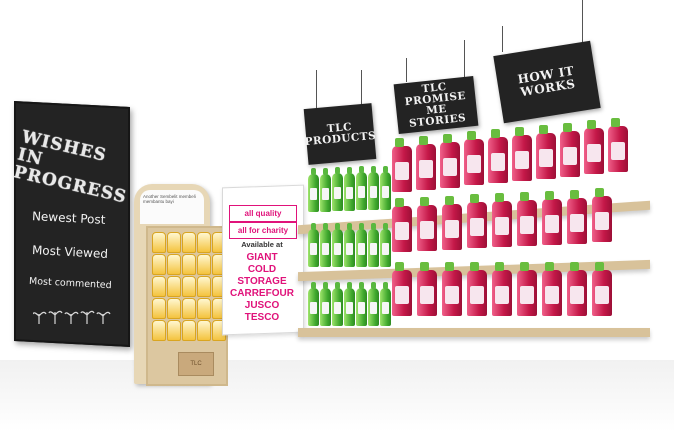 The width and height of the screenshot is (674, 432). What do you see at coordinates (474, 332) in the screenshot?
I see `shelf-bottom` at bounding box center [474, 332].